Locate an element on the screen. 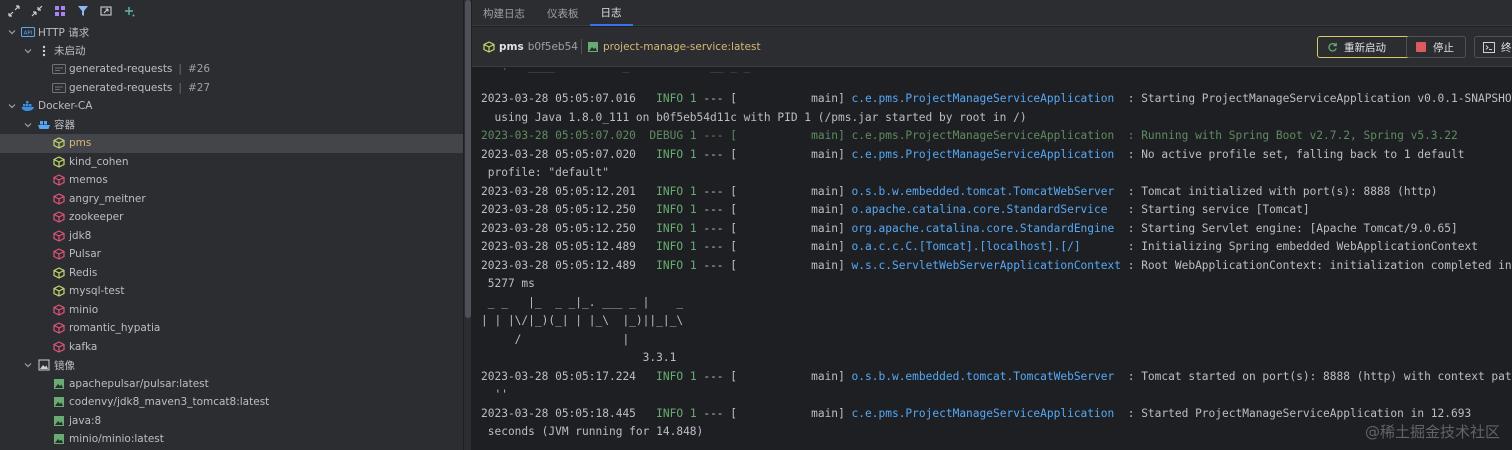 This screenshot has width=1512, height=450. tree-container-minio: minio is located at coordinates (231, 310).